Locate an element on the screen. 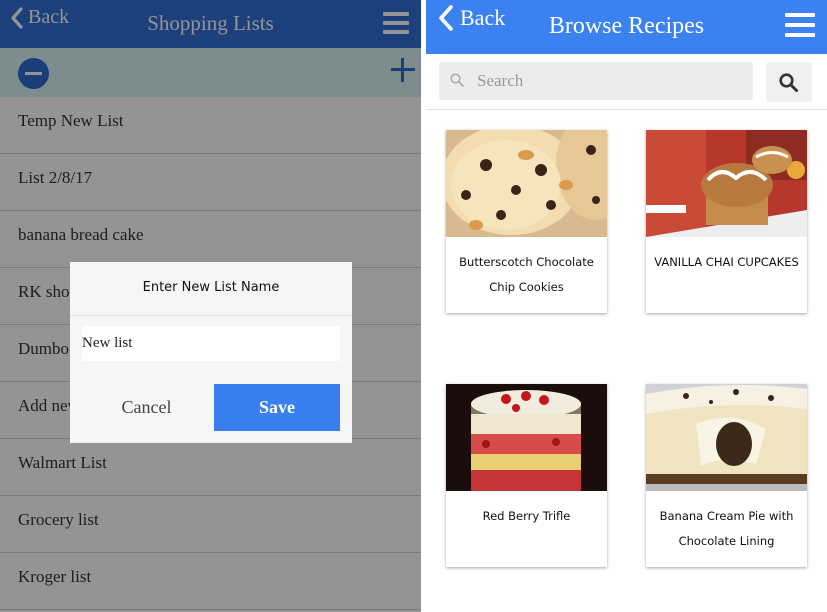  recipe-photo-cupcakes is located at coordinates (726, 183).